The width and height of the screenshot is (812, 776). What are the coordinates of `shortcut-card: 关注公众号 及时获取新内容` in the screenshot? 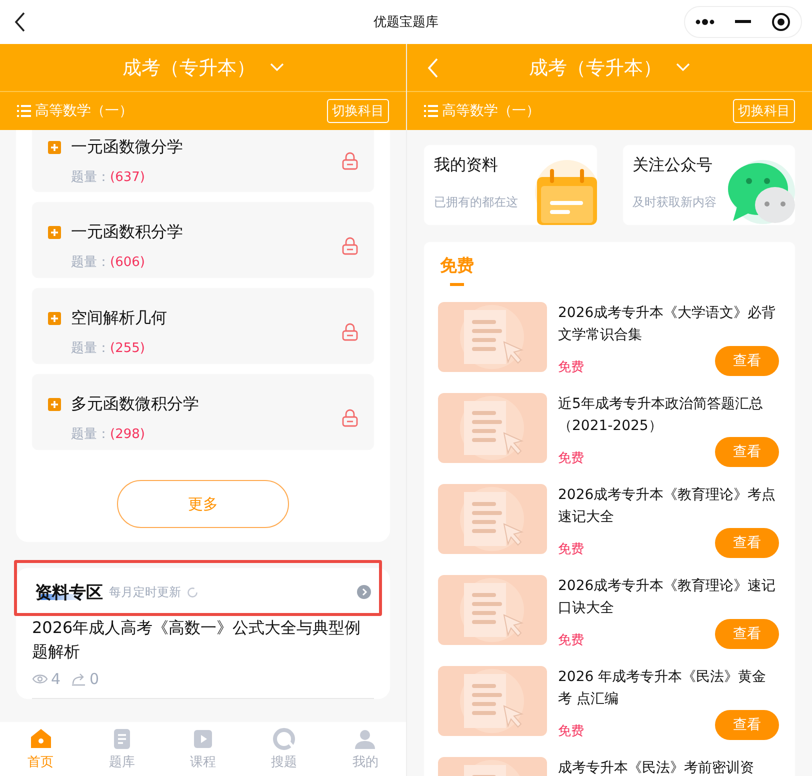 It's located at (708, 185).